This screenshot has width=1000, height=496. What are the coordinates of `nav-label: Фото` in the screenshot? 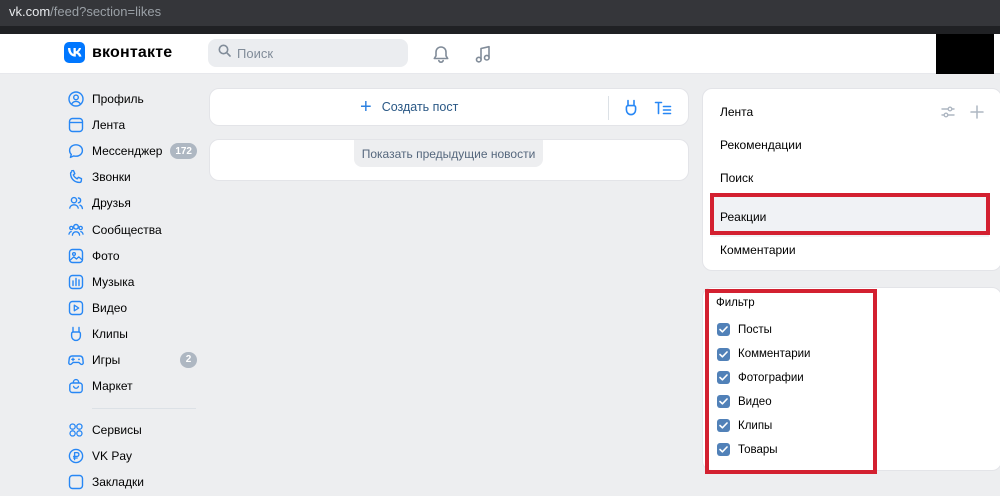 It's located at (106, 255).